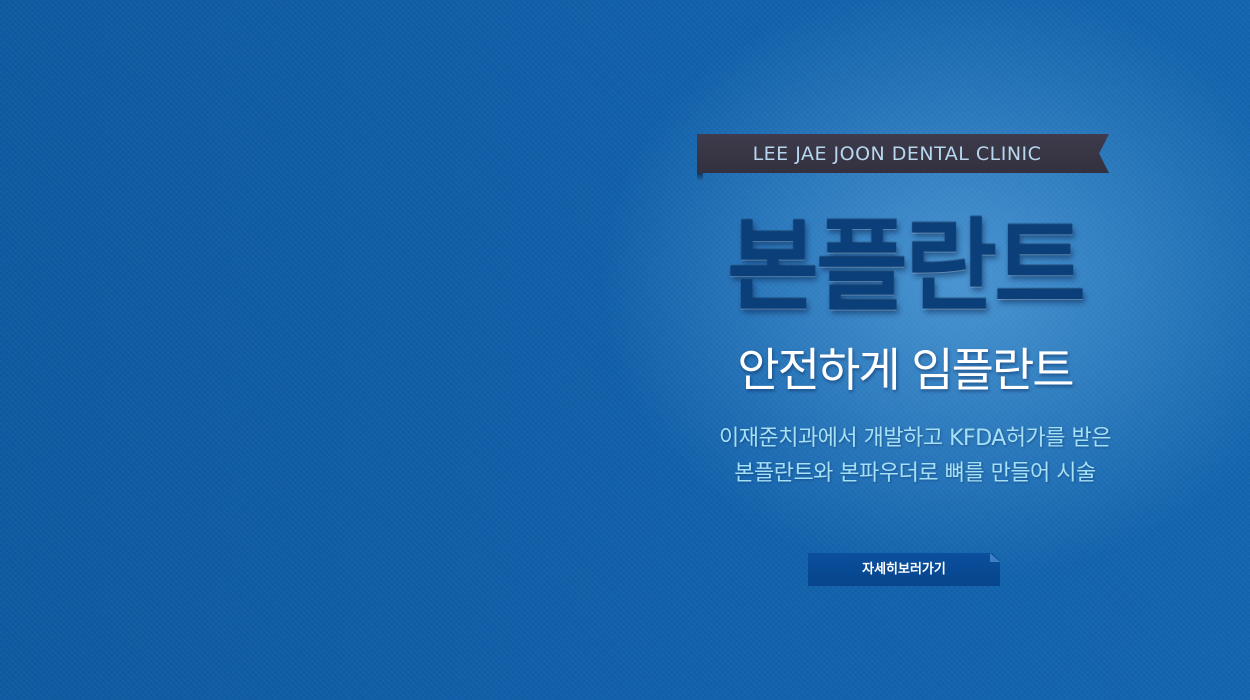 The image size is (1250, 700). Describe the element at coordinates (915, 473) in the screenshot. I see `description-line-2: 본플란트와 본파우더로 뼈를 만들어 시술` at that location.